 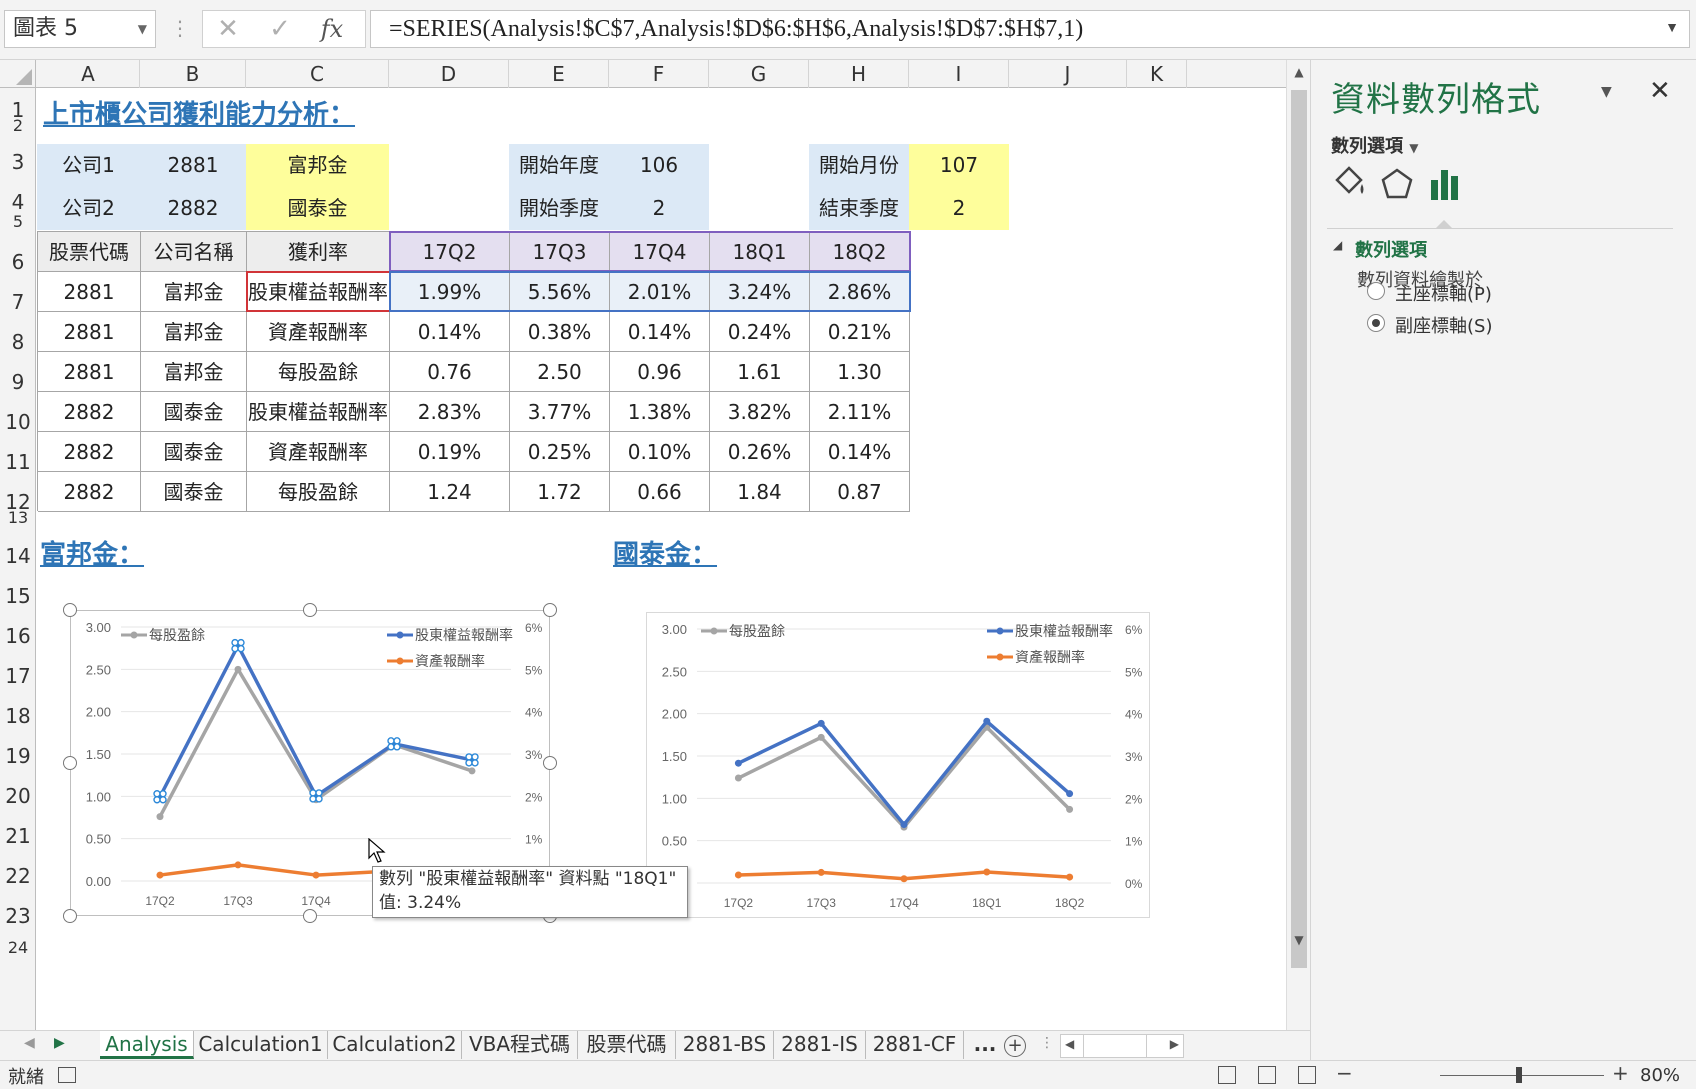 What do you see at coordinates (17, 342) in the screenshot?
I see `row-header: 8` at bounding box center [17, 342].